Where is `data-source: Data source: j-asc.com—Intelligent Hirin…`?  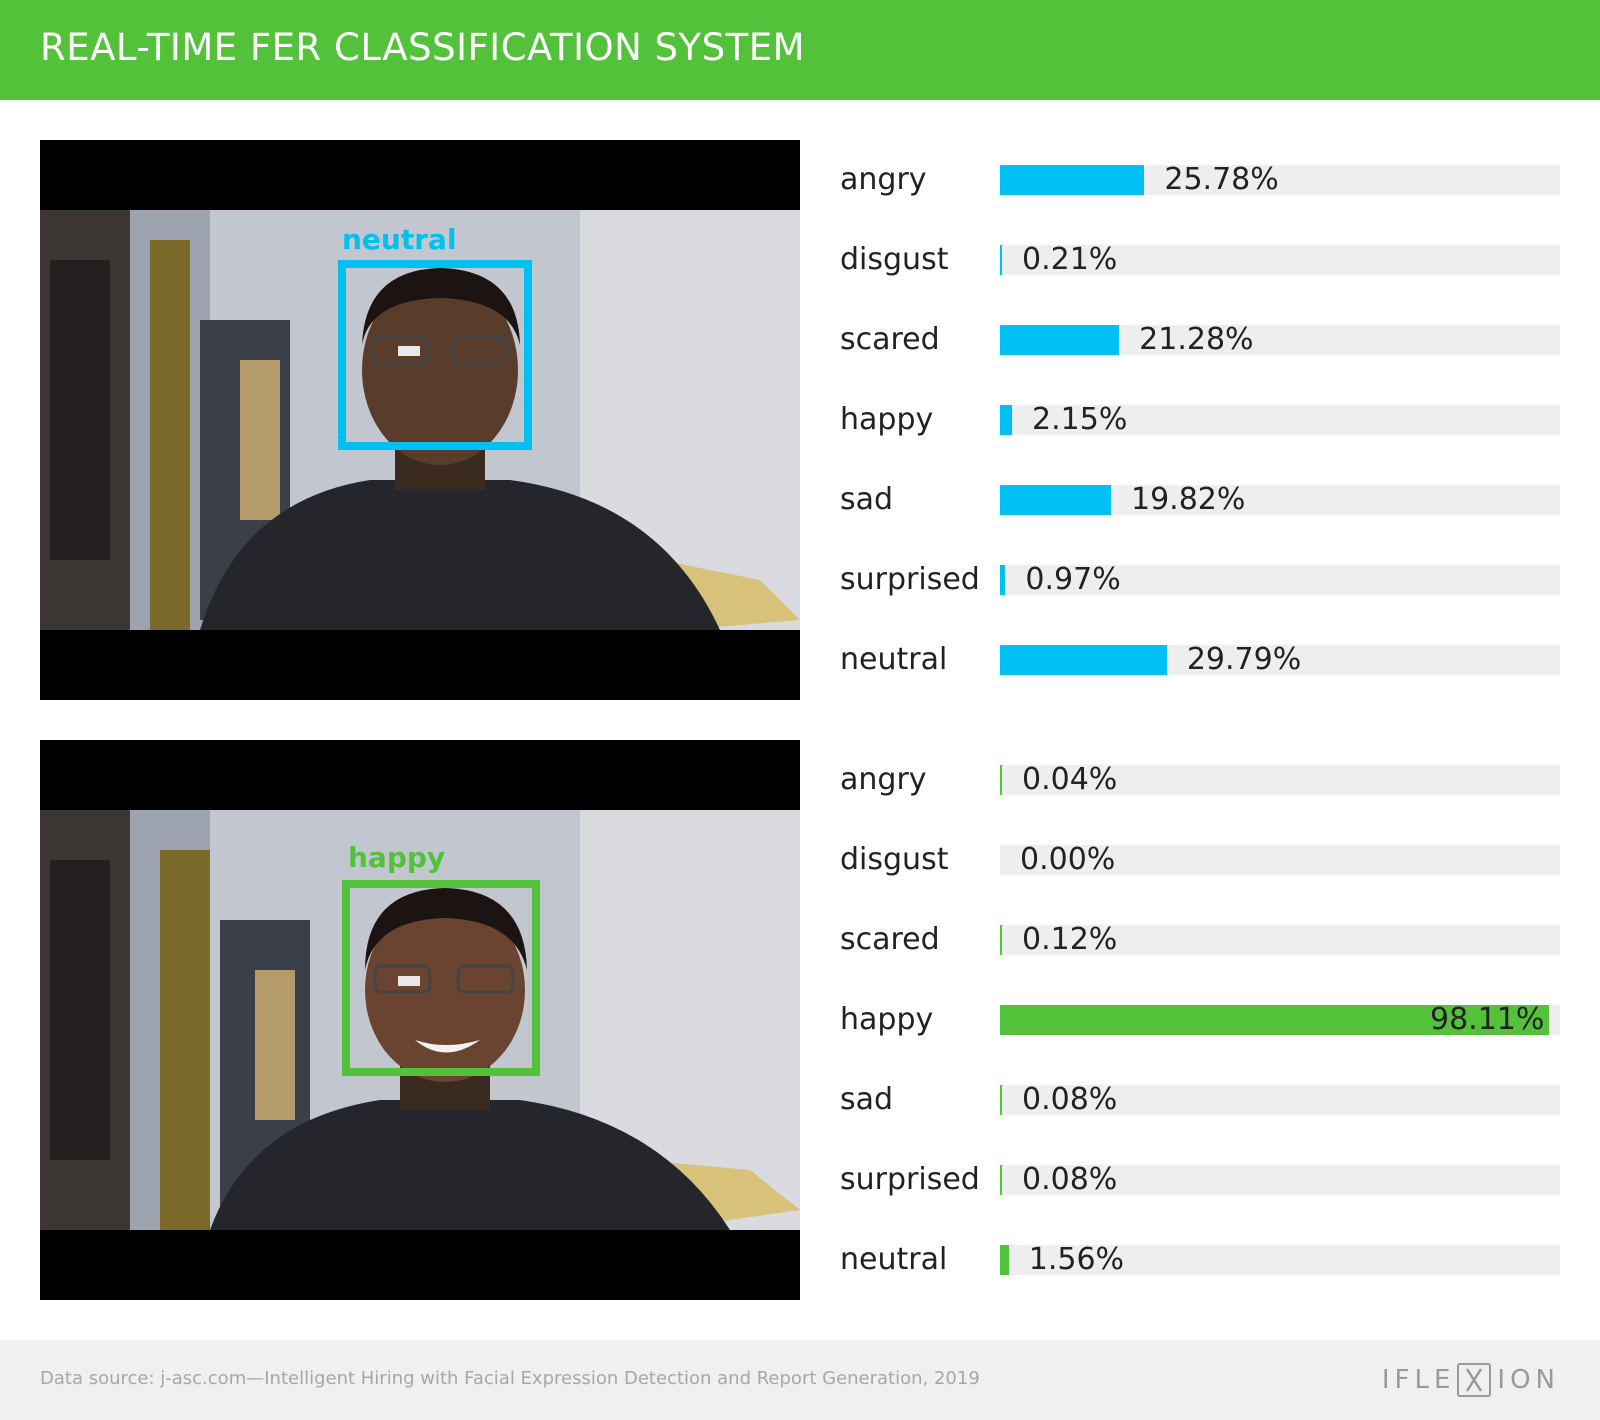 data-source: Data source: j-asc.com—Intelligent Hirin… is located at coordinates (510, 1378).